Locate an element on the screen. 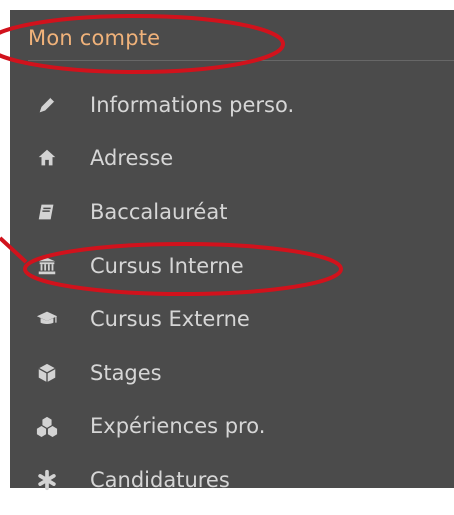 The image size is (454, 515). menu-item-baccalaureat: Baccalauréat is located at coordinates (238, 212).